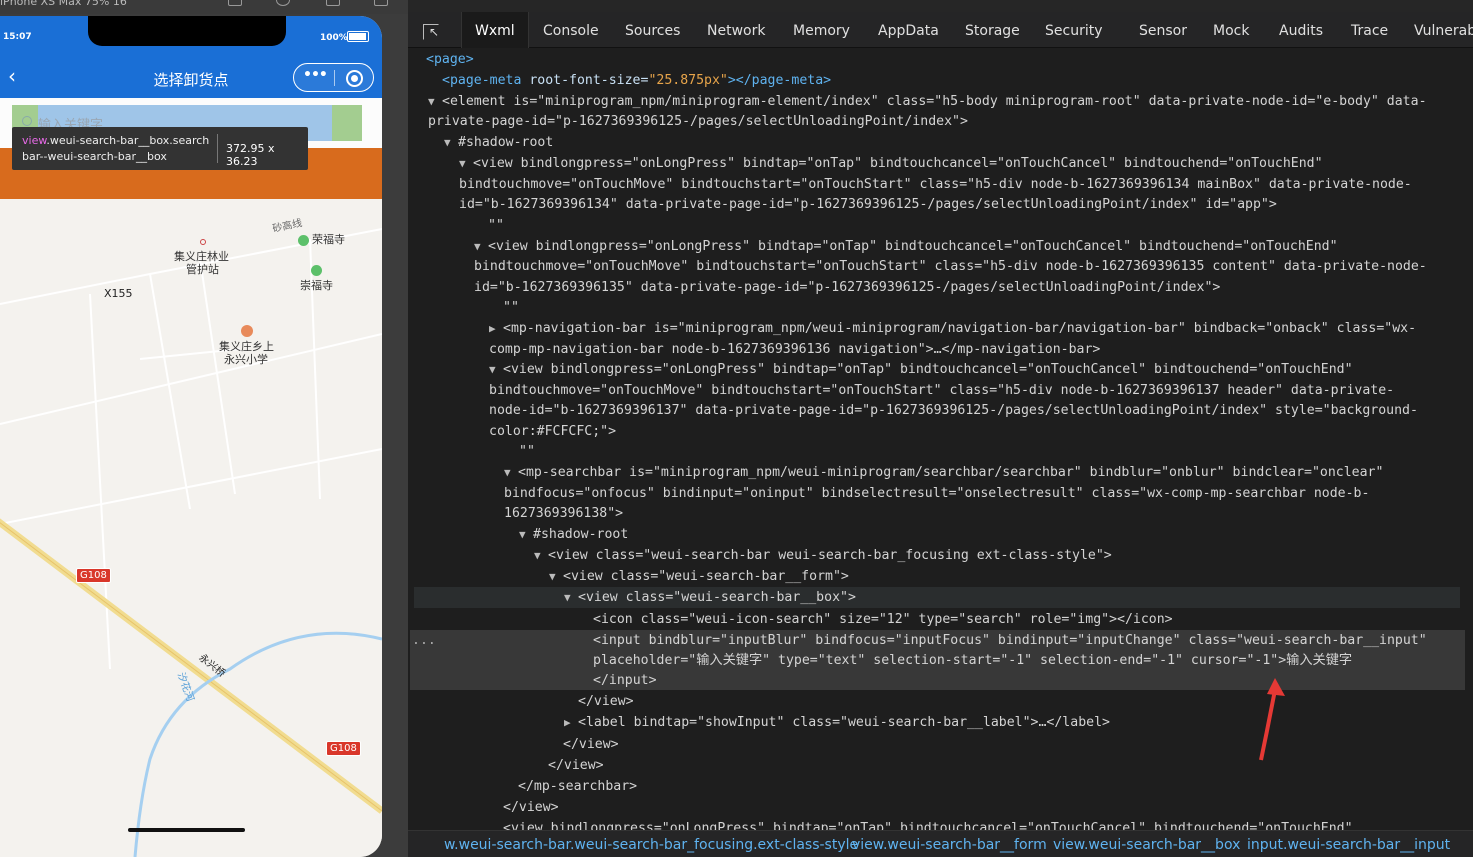  Describe the element at coordinates (246, 346) in the screenshot. I see `poi-school-line1: 集义庄乡上` at that location.